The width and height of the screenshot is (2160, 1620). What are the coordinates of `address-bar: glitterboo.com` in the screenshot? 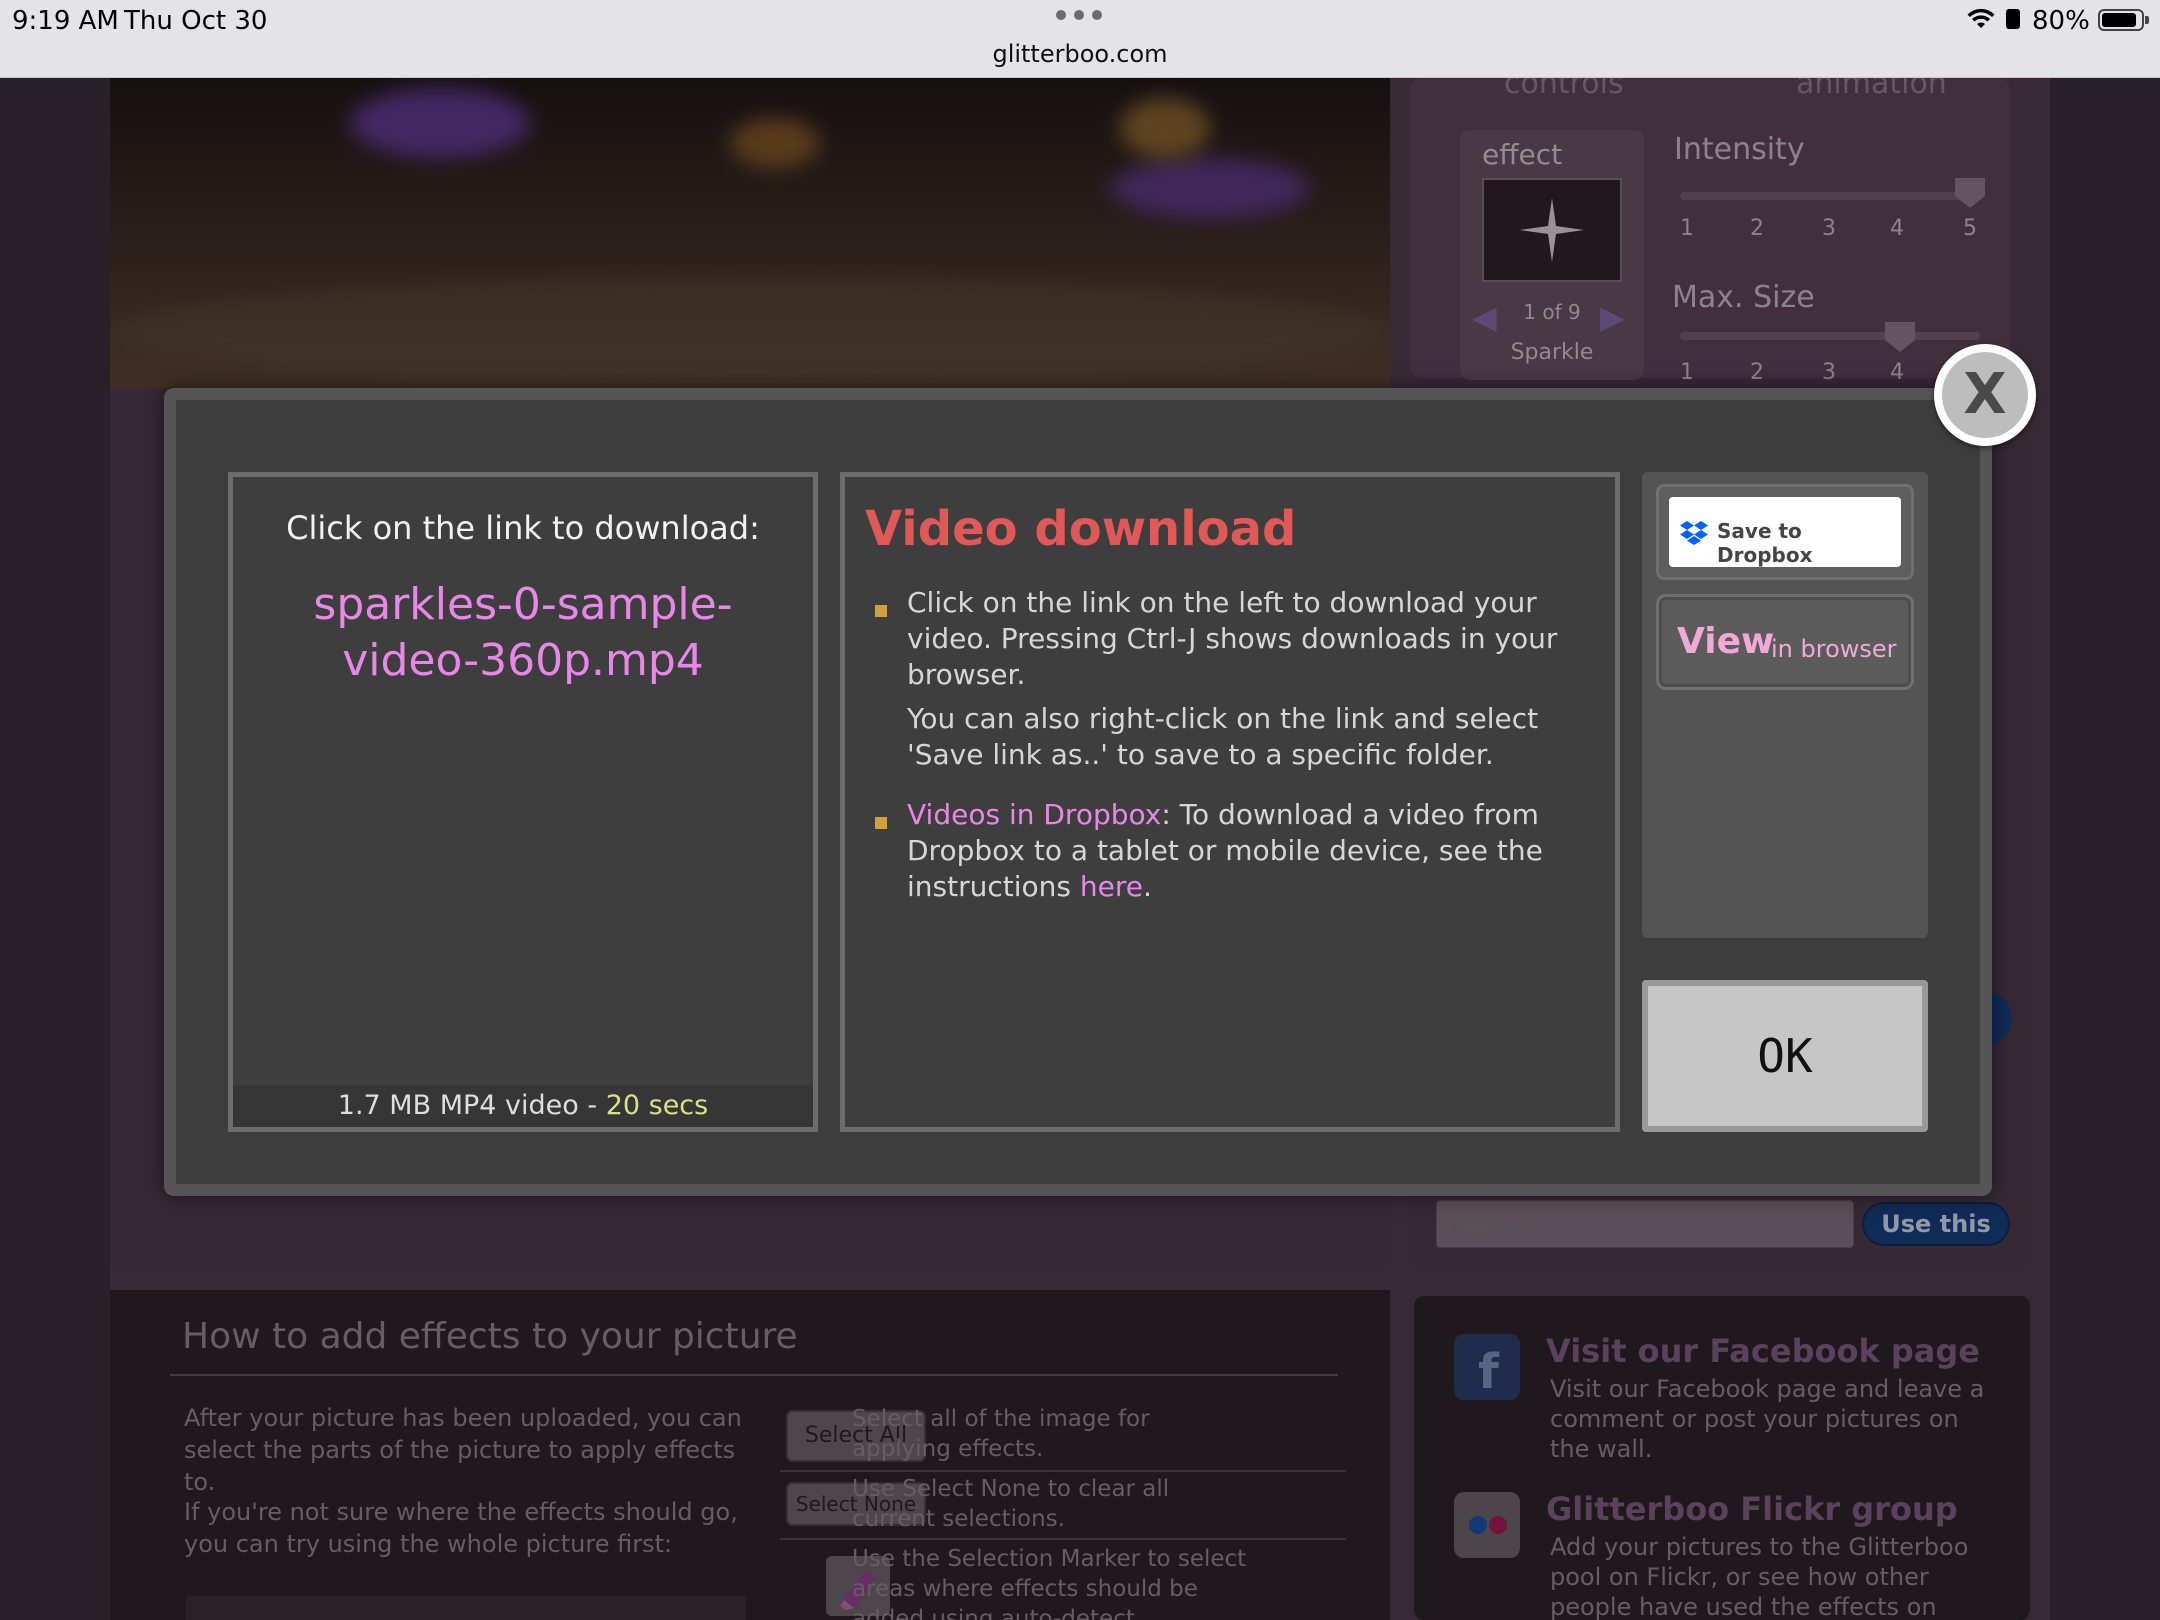 It's located at (1080, 54).